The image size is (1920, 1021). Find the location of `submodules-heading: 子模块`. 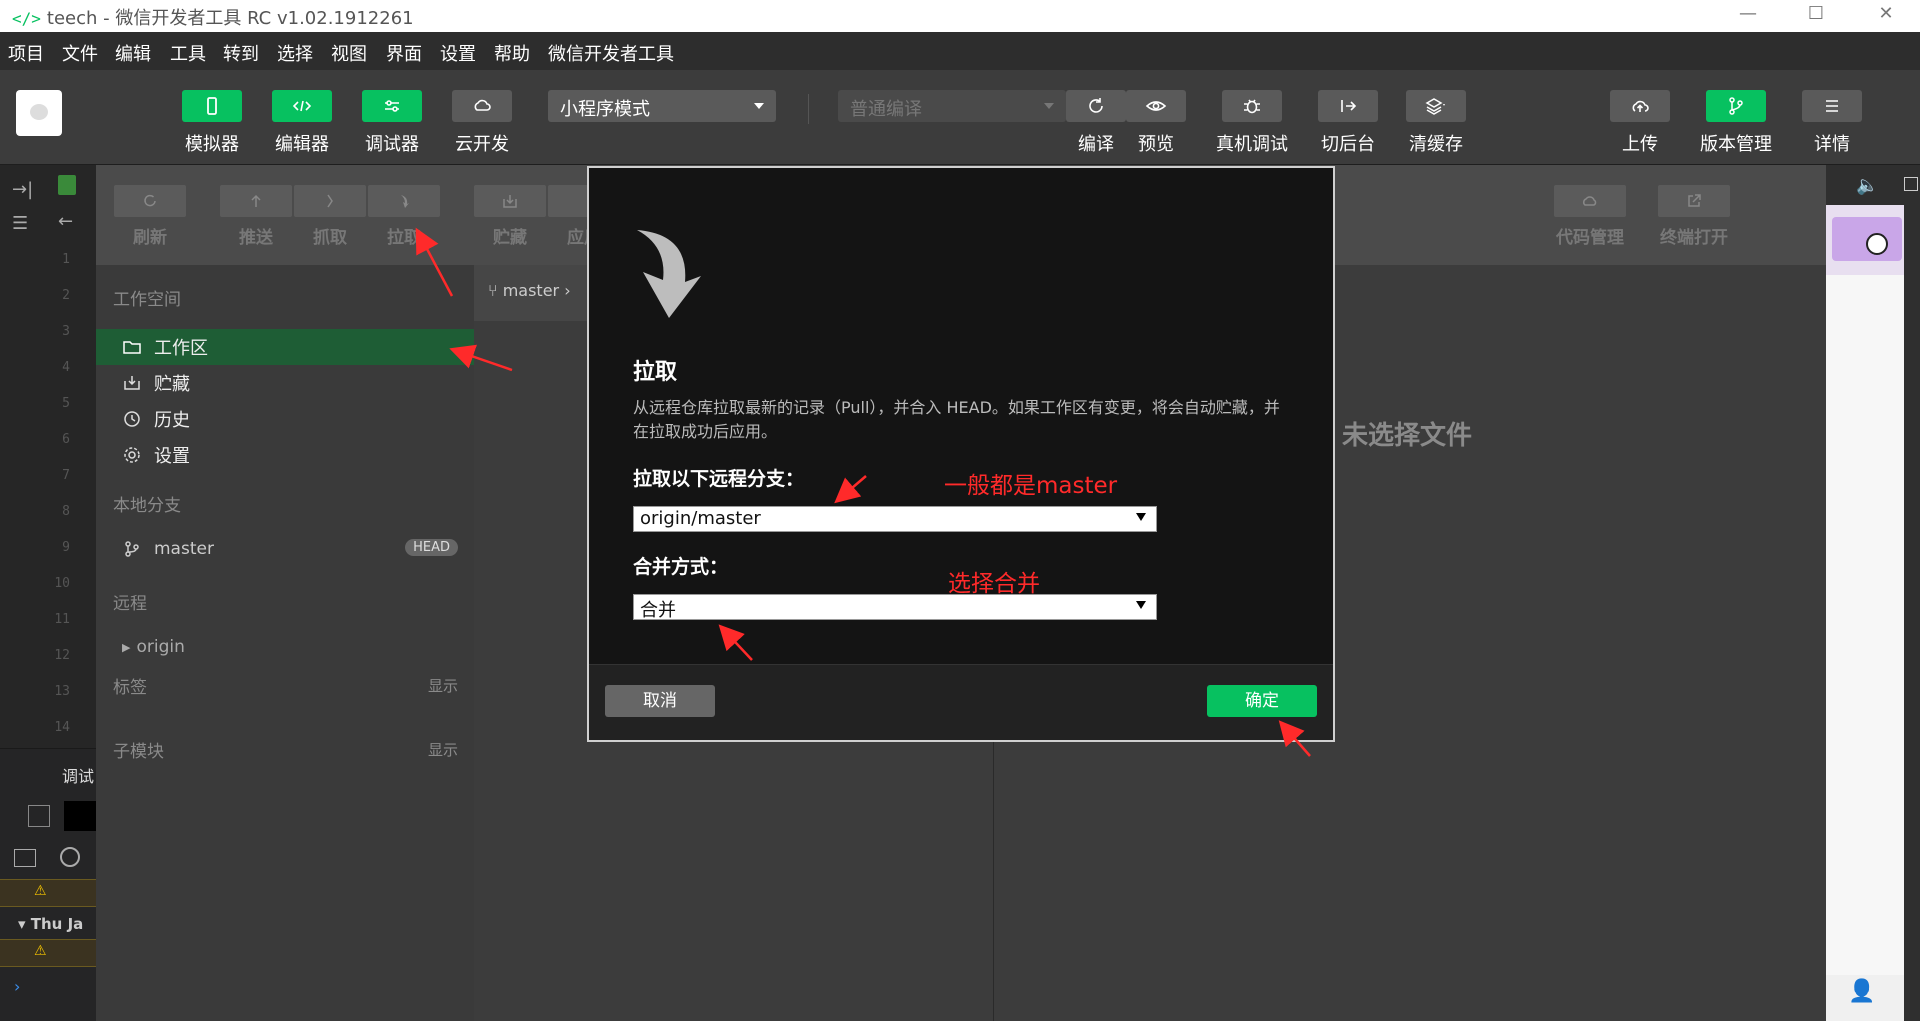

submodules-heading: 子模块 is located at coordinates (138, 752).